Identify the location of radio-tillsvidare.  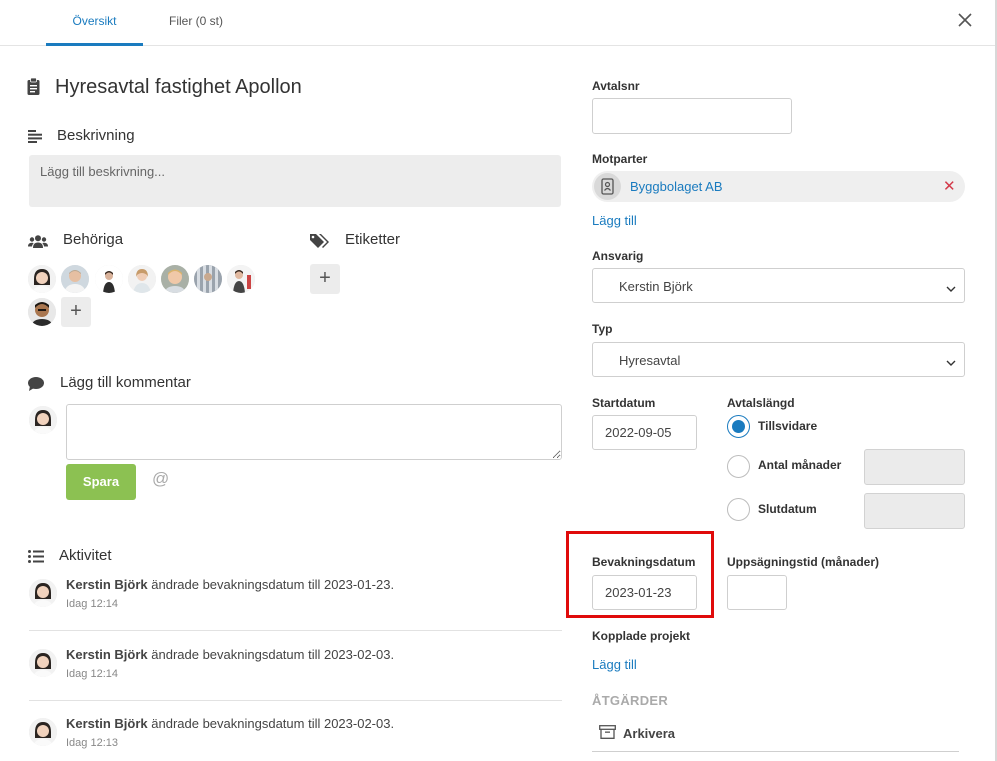
(738, 426).